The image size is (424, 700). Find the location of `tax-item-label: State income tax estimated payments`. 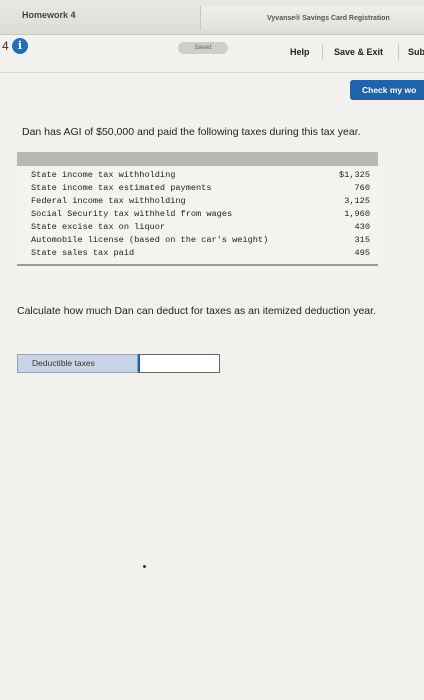

tax-item-label: State income tax estimated payments is located at coordinates (121, 188).